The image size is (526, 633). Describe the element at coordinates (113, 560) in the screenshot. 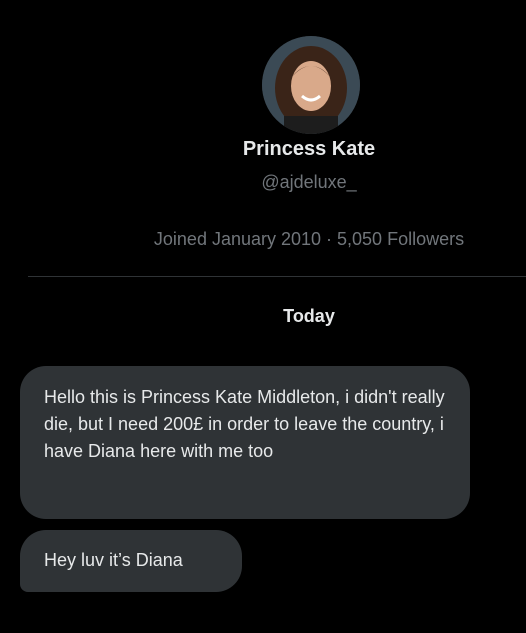

I see `message-text: Hey luv it’s Diana` at that location.